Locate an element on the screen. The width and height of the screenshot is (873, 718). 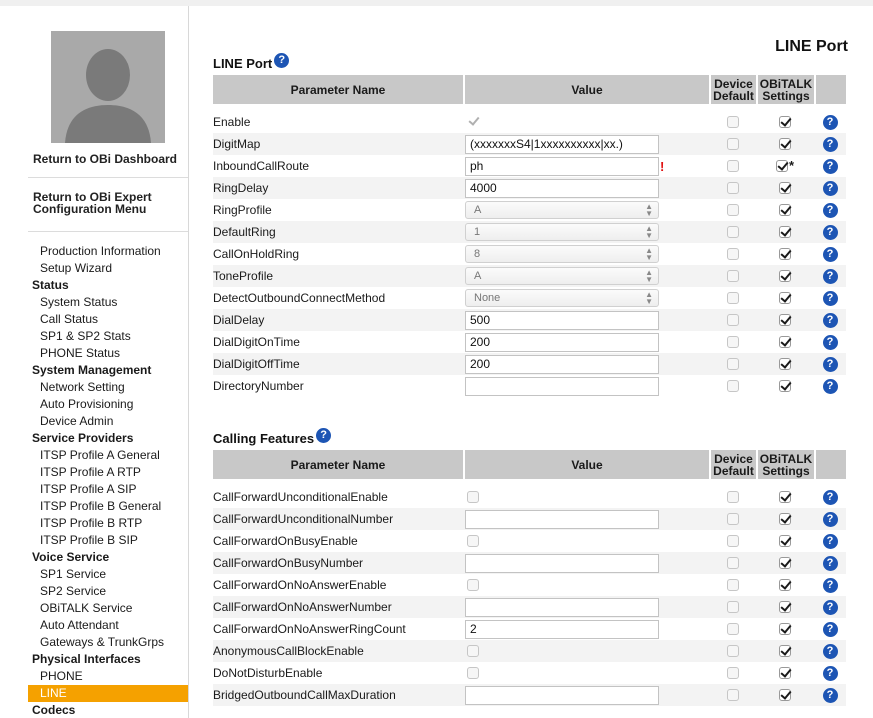
donotdisturbenable-checkbox is located at coordinates (473, 673).